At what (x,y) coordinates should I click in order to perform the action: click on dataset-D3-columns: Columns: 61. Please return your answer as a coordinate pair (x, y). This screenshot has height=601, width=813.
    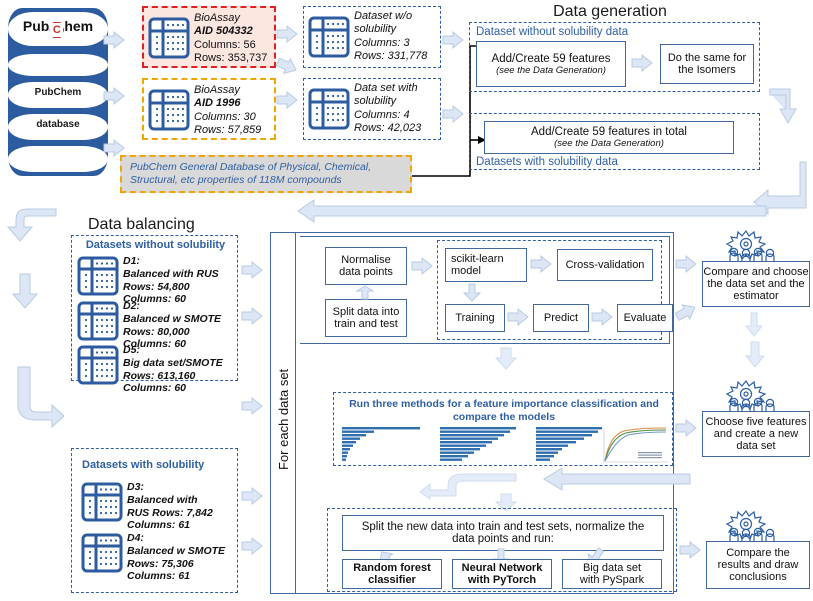
    Looking at the image, I should click on (159, 525).